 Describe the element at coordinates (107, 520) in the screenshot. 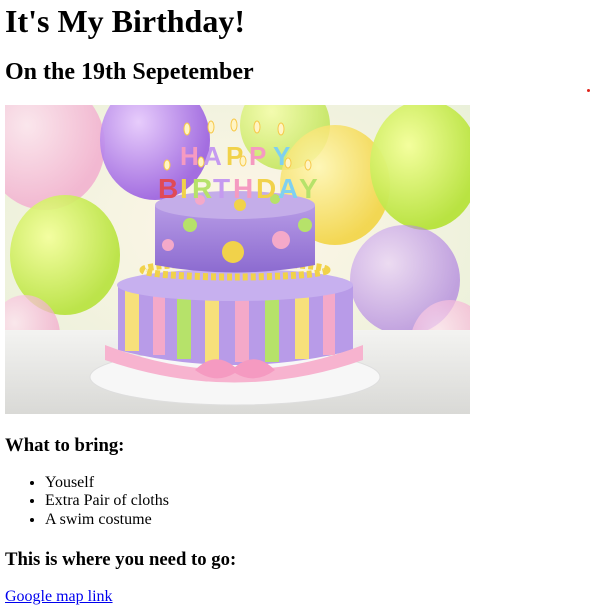

I see `list-item: A swim costume` at that location.